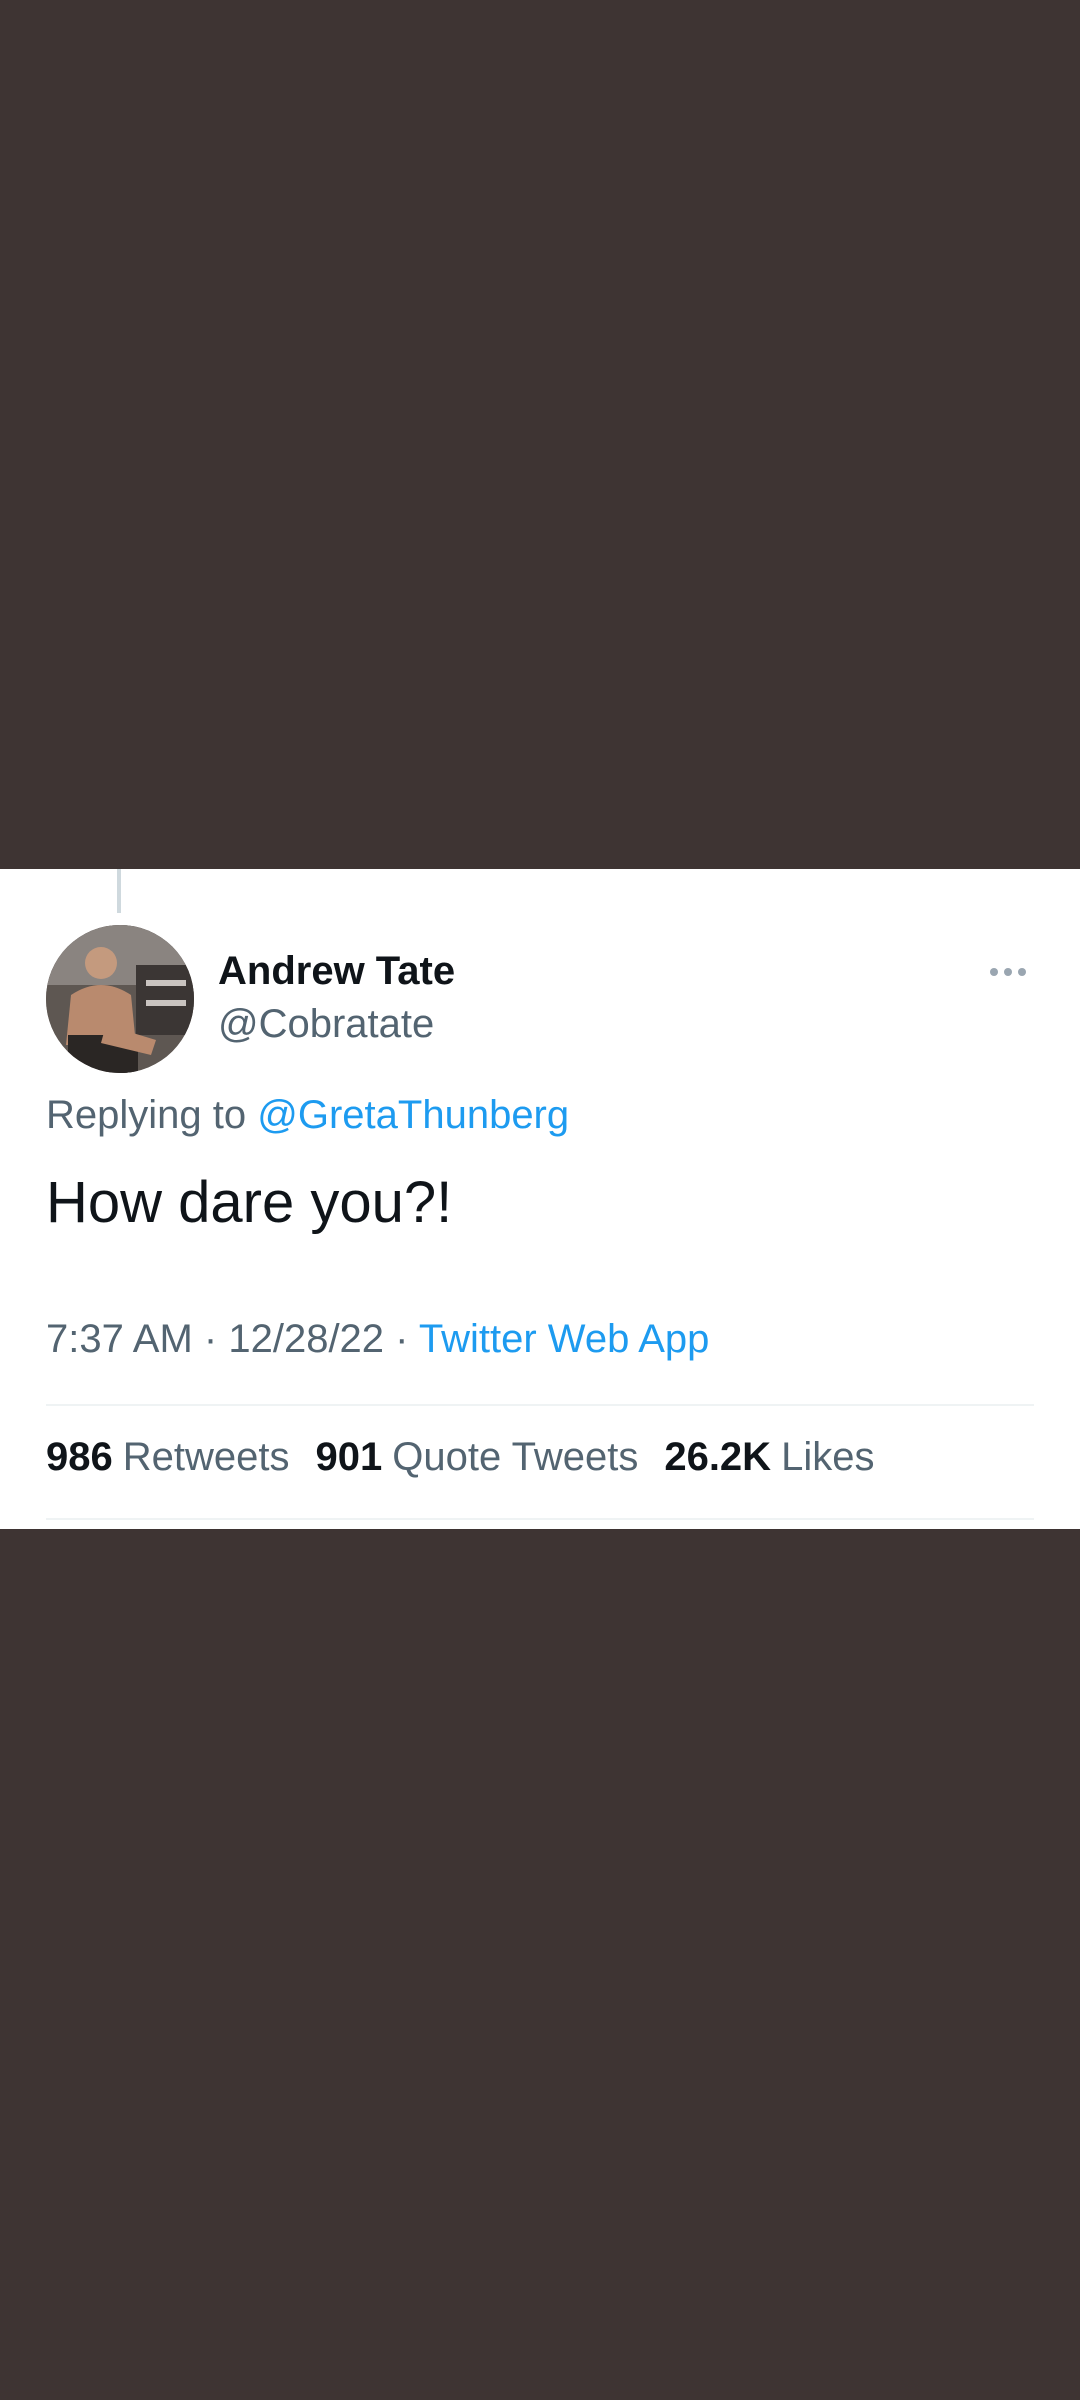  I want to click on retweets-label: Retweets, so click(206, 1457).